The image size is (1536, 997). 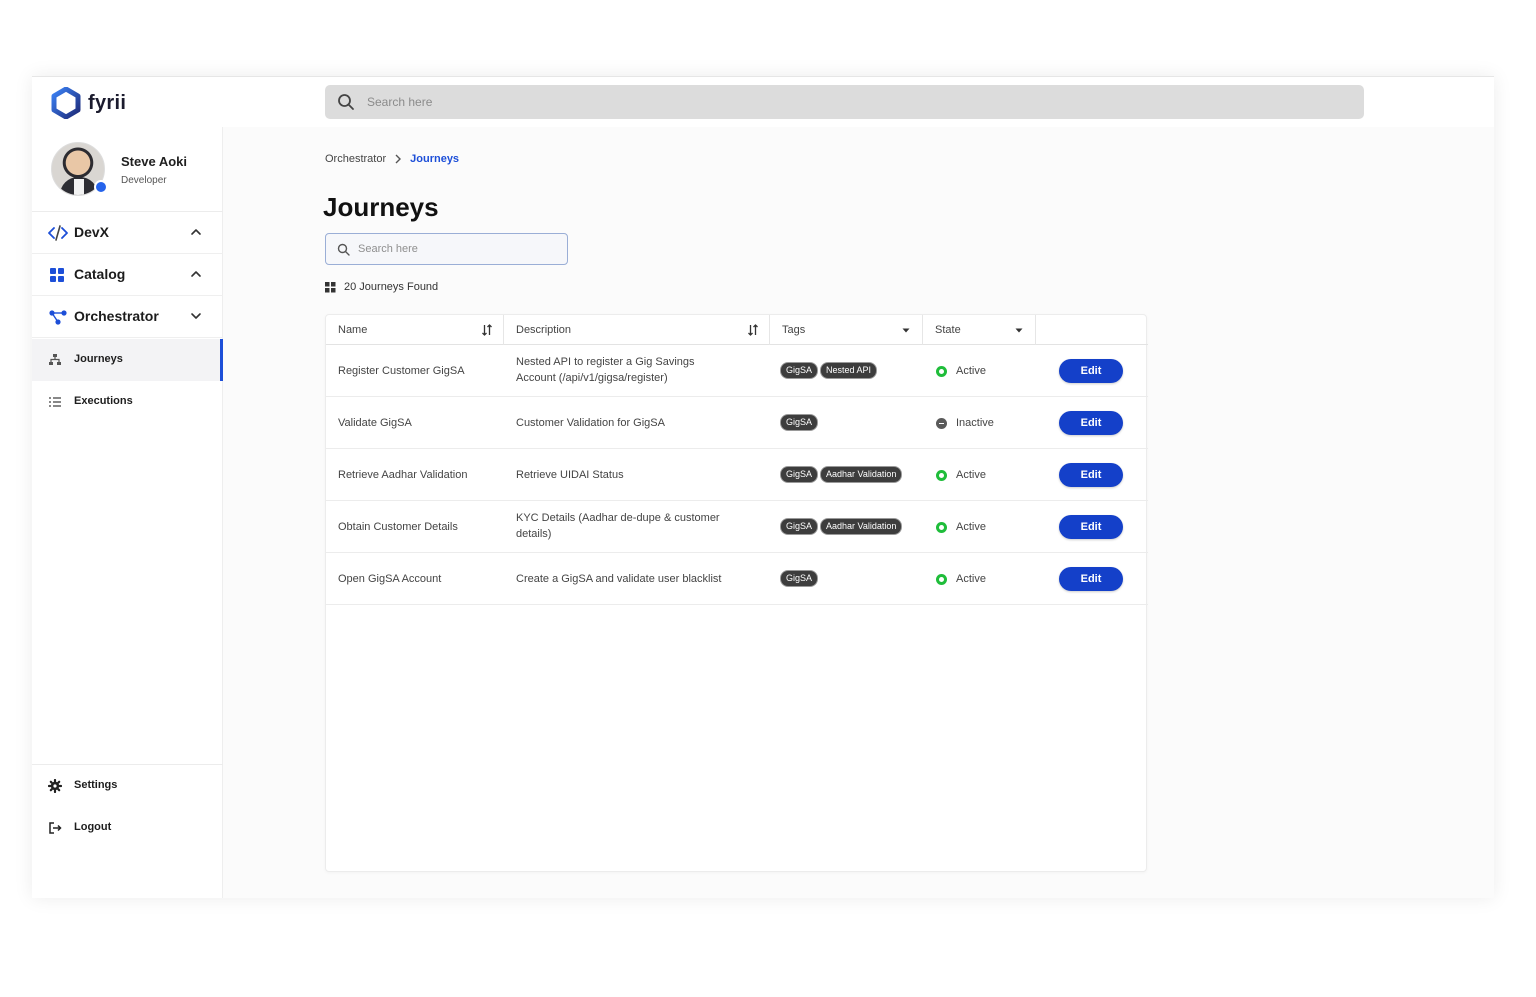 I want to click on description-line: Customer Validation for GigSA, so click(x=590, y=423).